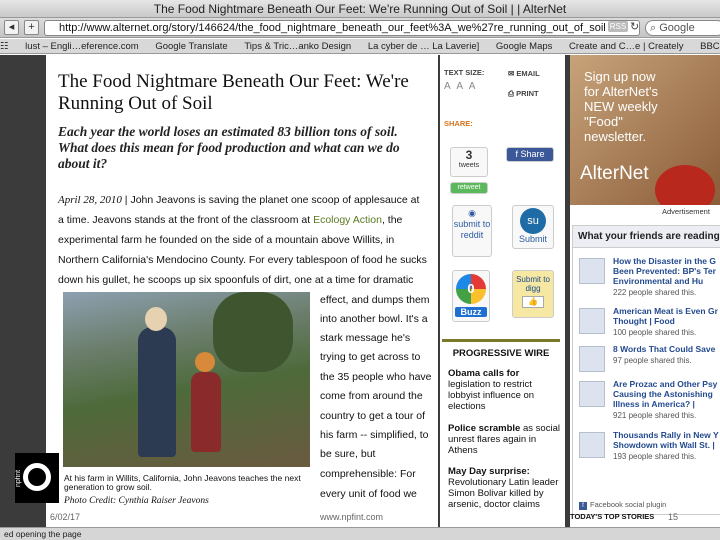 This screenshot has height=540, width=720. I want to click on photo-man, so click(157, 392).